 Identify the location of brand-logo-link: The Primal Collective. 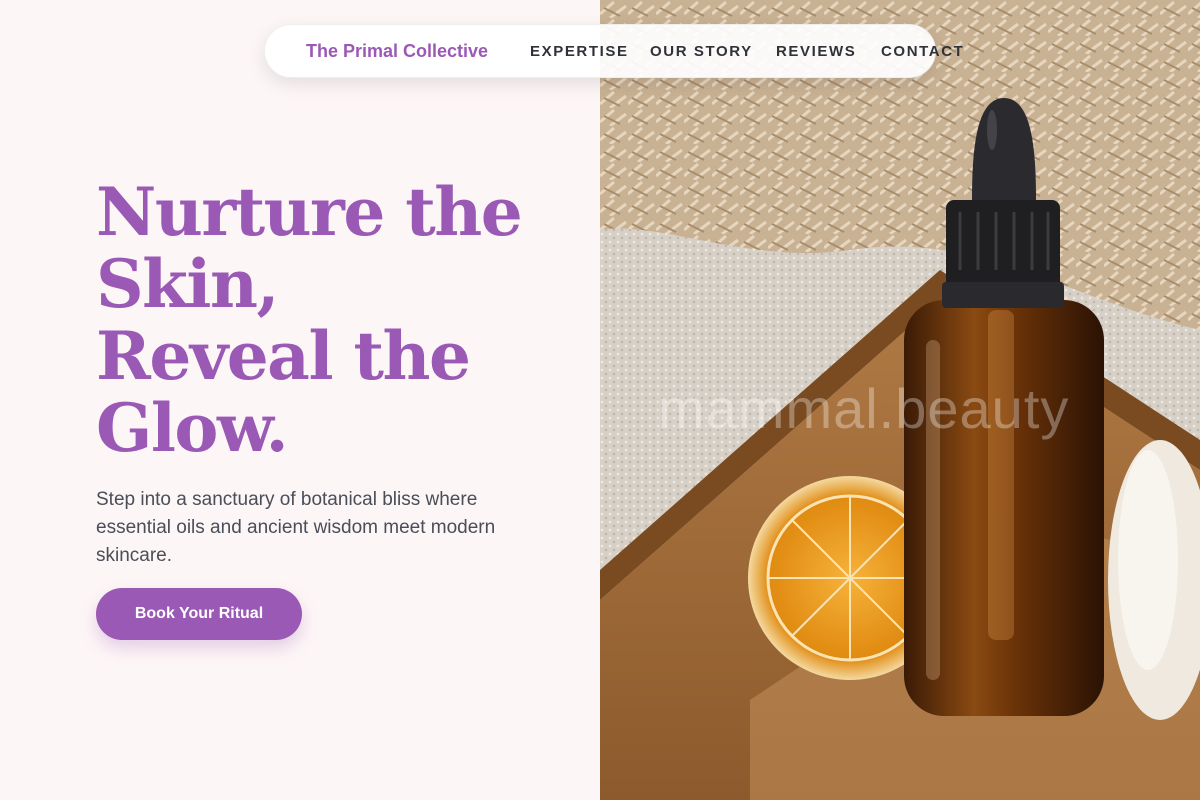
(397, 51).